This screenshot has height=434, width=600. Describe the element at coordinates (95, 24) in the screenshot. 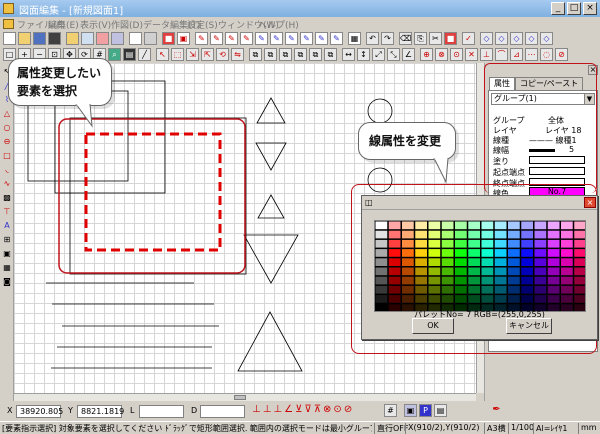

I see `menu-view: 表示(V)` at that location.